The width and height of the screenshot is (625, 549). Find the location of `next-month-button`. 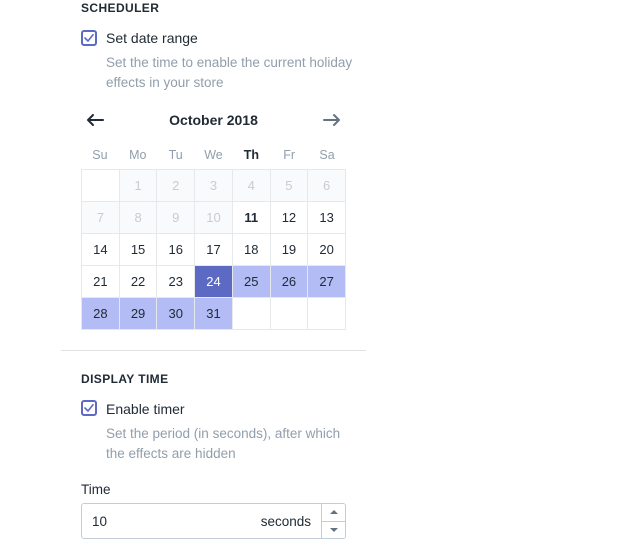

next-month-button is located at coordinates (332, 120).